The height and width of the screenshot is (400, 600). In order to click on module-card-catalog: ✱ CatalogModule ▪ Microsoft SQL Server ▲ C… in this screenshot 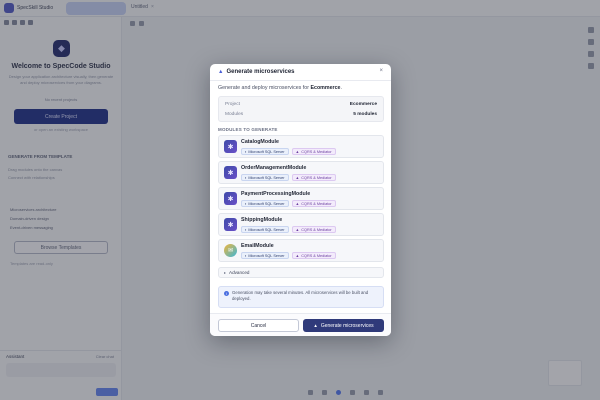, I will do `click(301, 146)`.